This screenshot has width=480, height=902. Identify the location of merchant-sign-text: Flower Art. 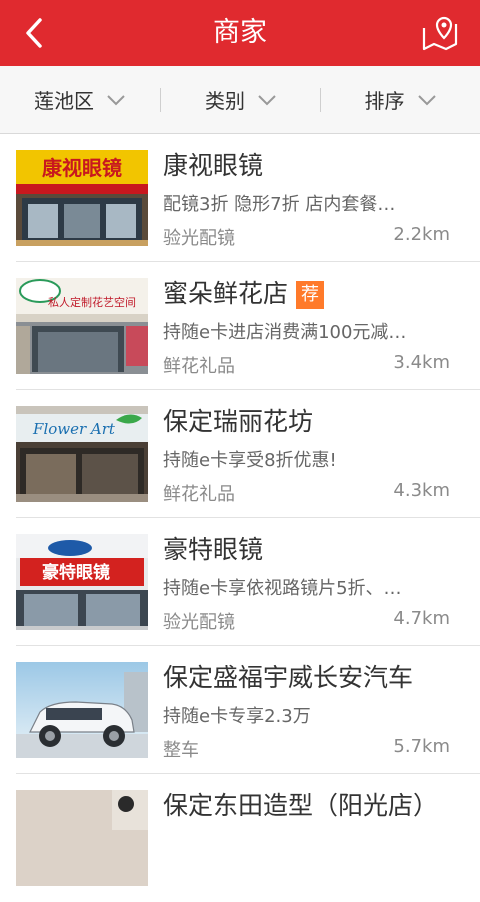
(74, 429).